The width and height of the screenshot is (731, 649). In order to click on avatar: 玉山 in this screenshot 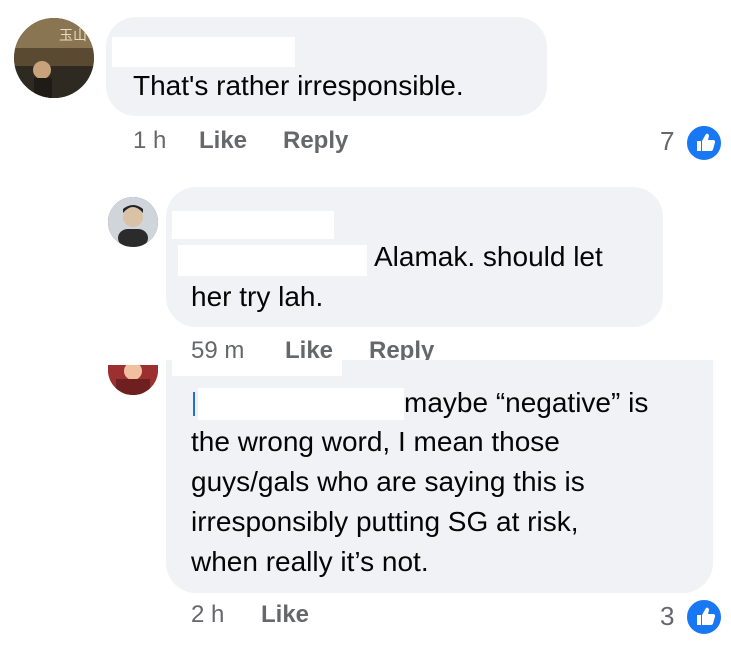, I will do `click(54, 58)`.